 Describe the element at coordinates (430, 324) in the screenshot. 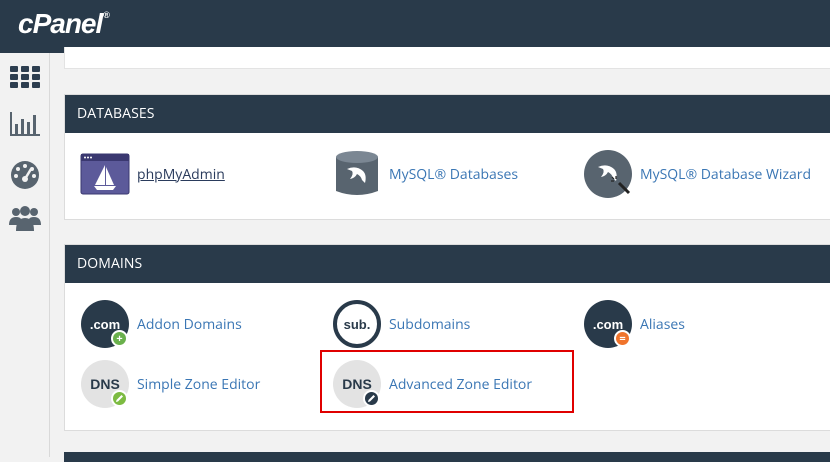

I see `subdomains-label: Subdomains` at that location.